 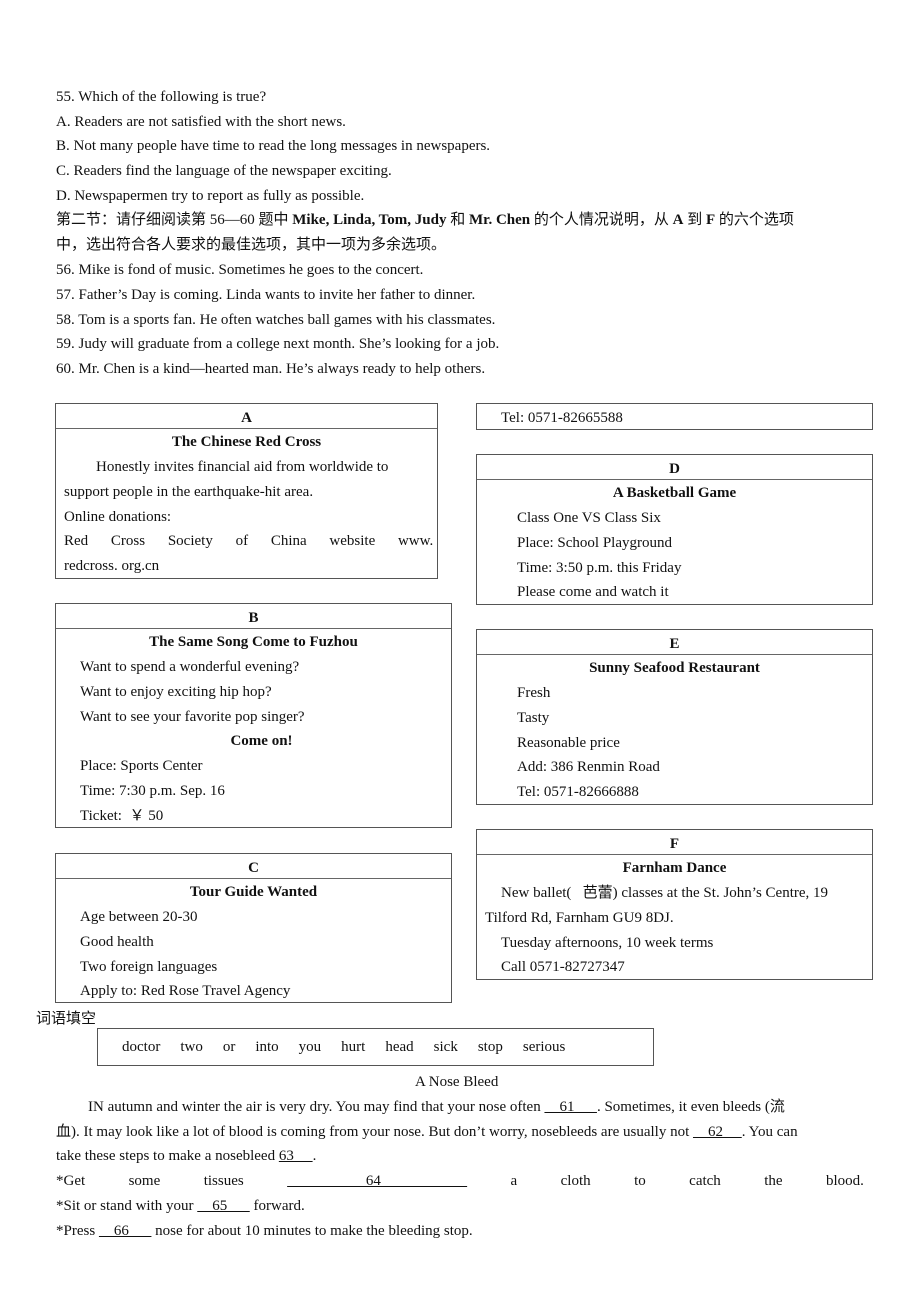 I want to click on ad-line: redcross. org.cn, so click(x=112, y=566).